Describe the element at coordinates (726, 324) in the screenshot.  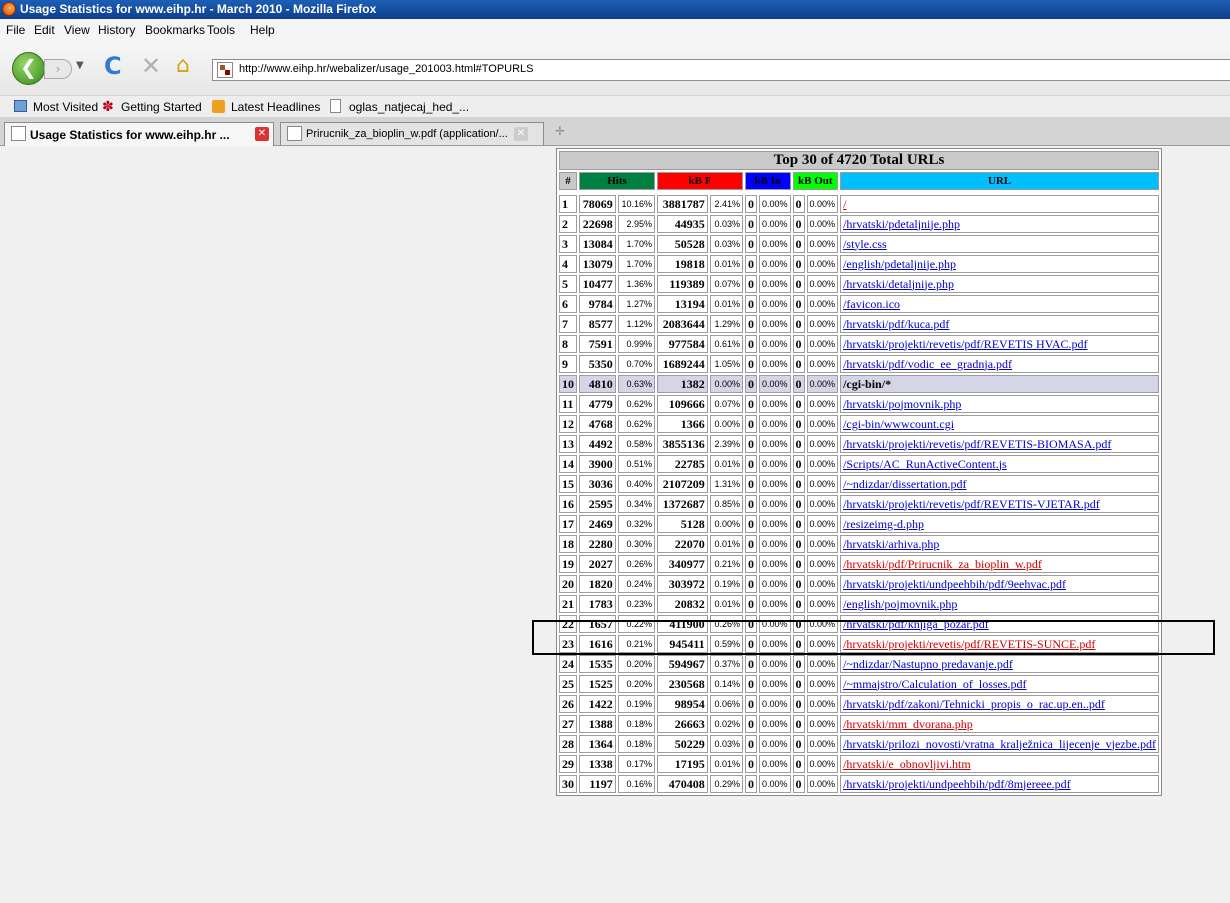
I see `kbf-pct-cell: 1.29%` at that location.